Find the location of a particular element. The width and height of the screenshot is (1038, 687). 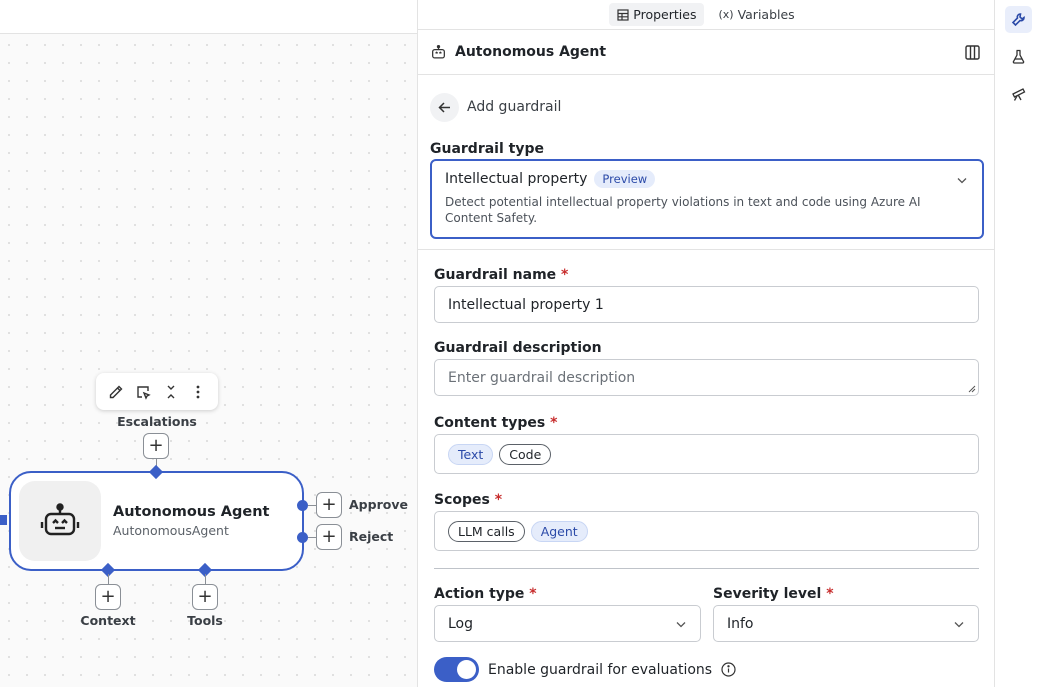

approve-handle is located at coordinates (302, 505).